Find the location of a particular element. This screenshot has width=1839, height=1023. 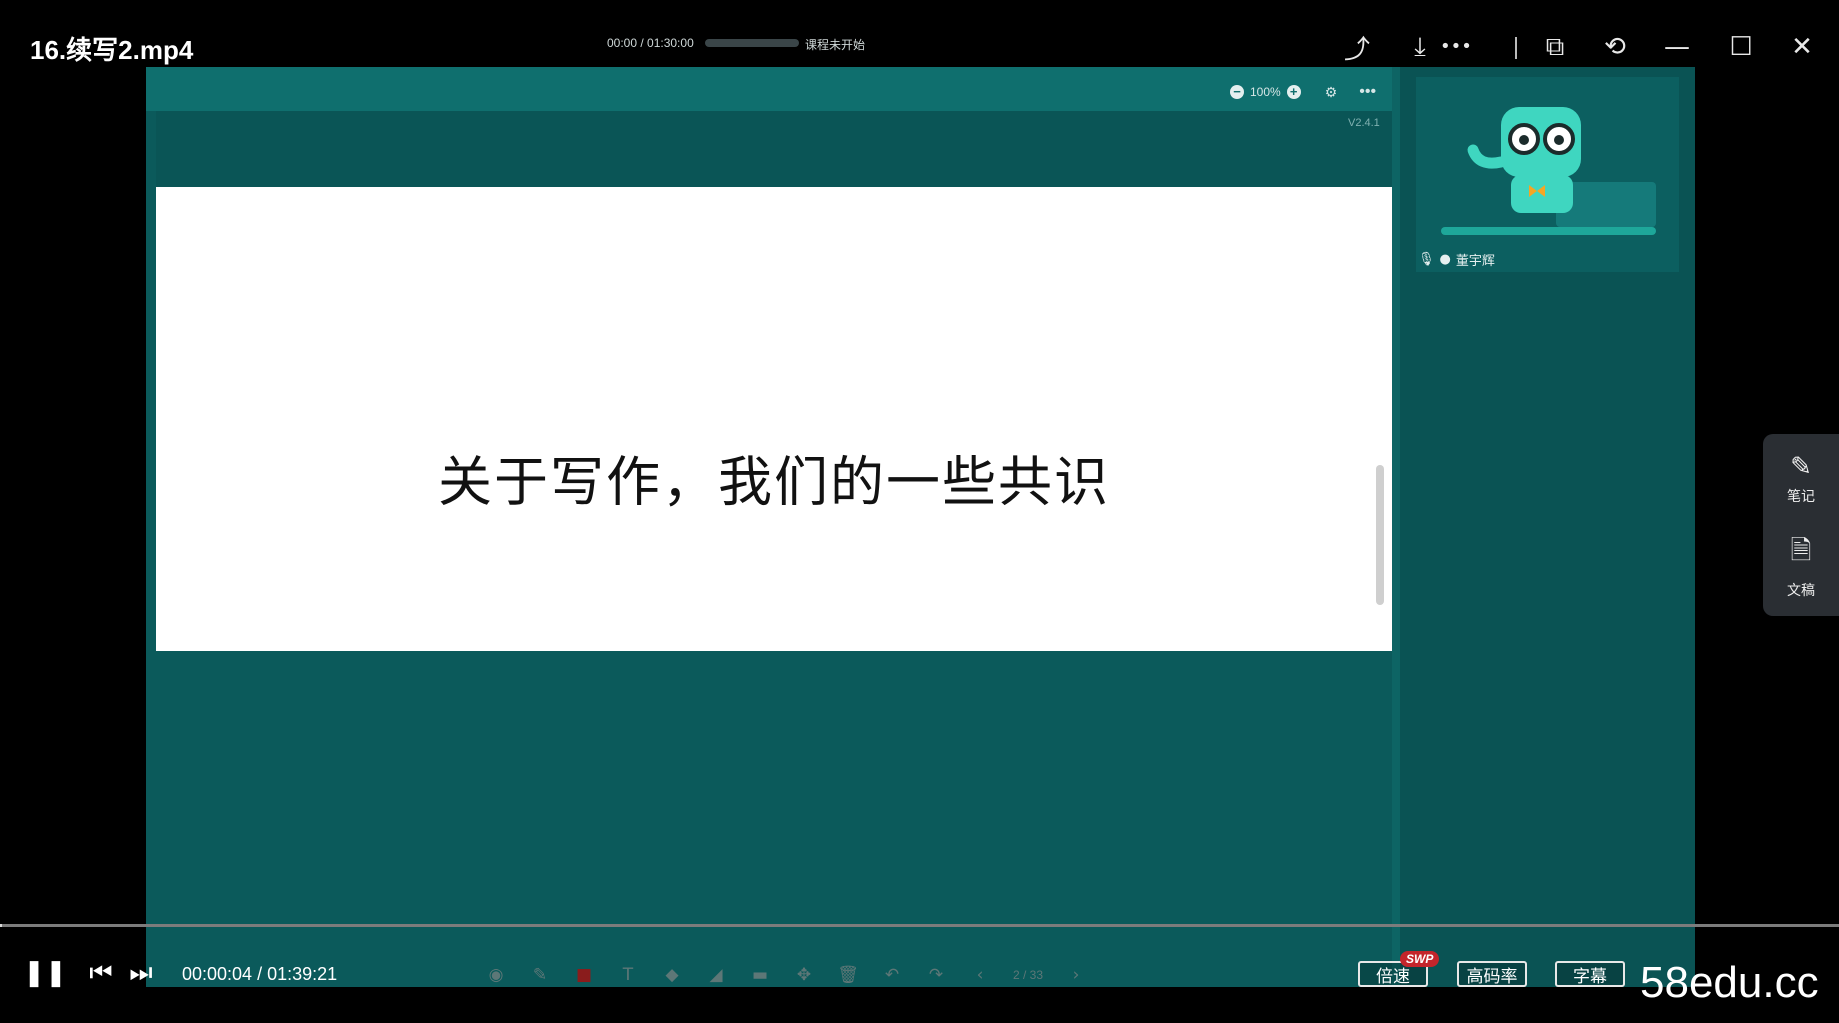

notes-icon: ✎ is located at coordinates (1801, 467).